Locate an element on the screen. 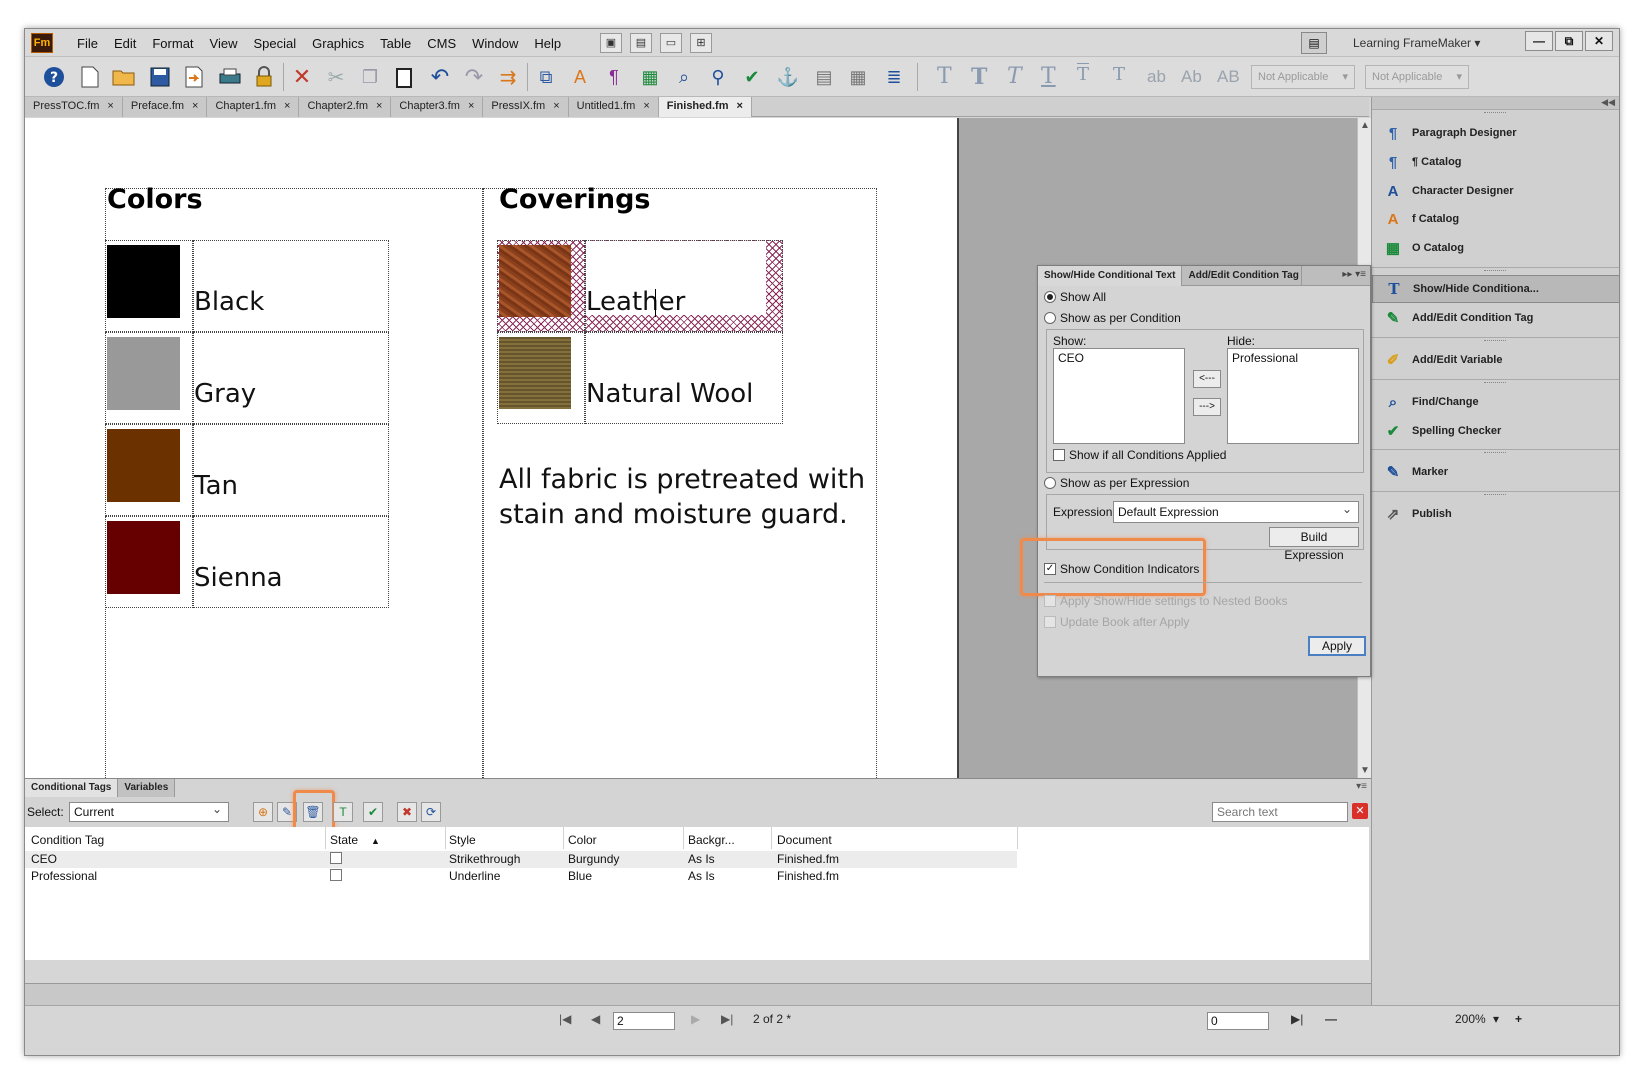 The width and height of the screenshot is (1641, 1080). minimize-button: — is located at coordinates (1539, 41).